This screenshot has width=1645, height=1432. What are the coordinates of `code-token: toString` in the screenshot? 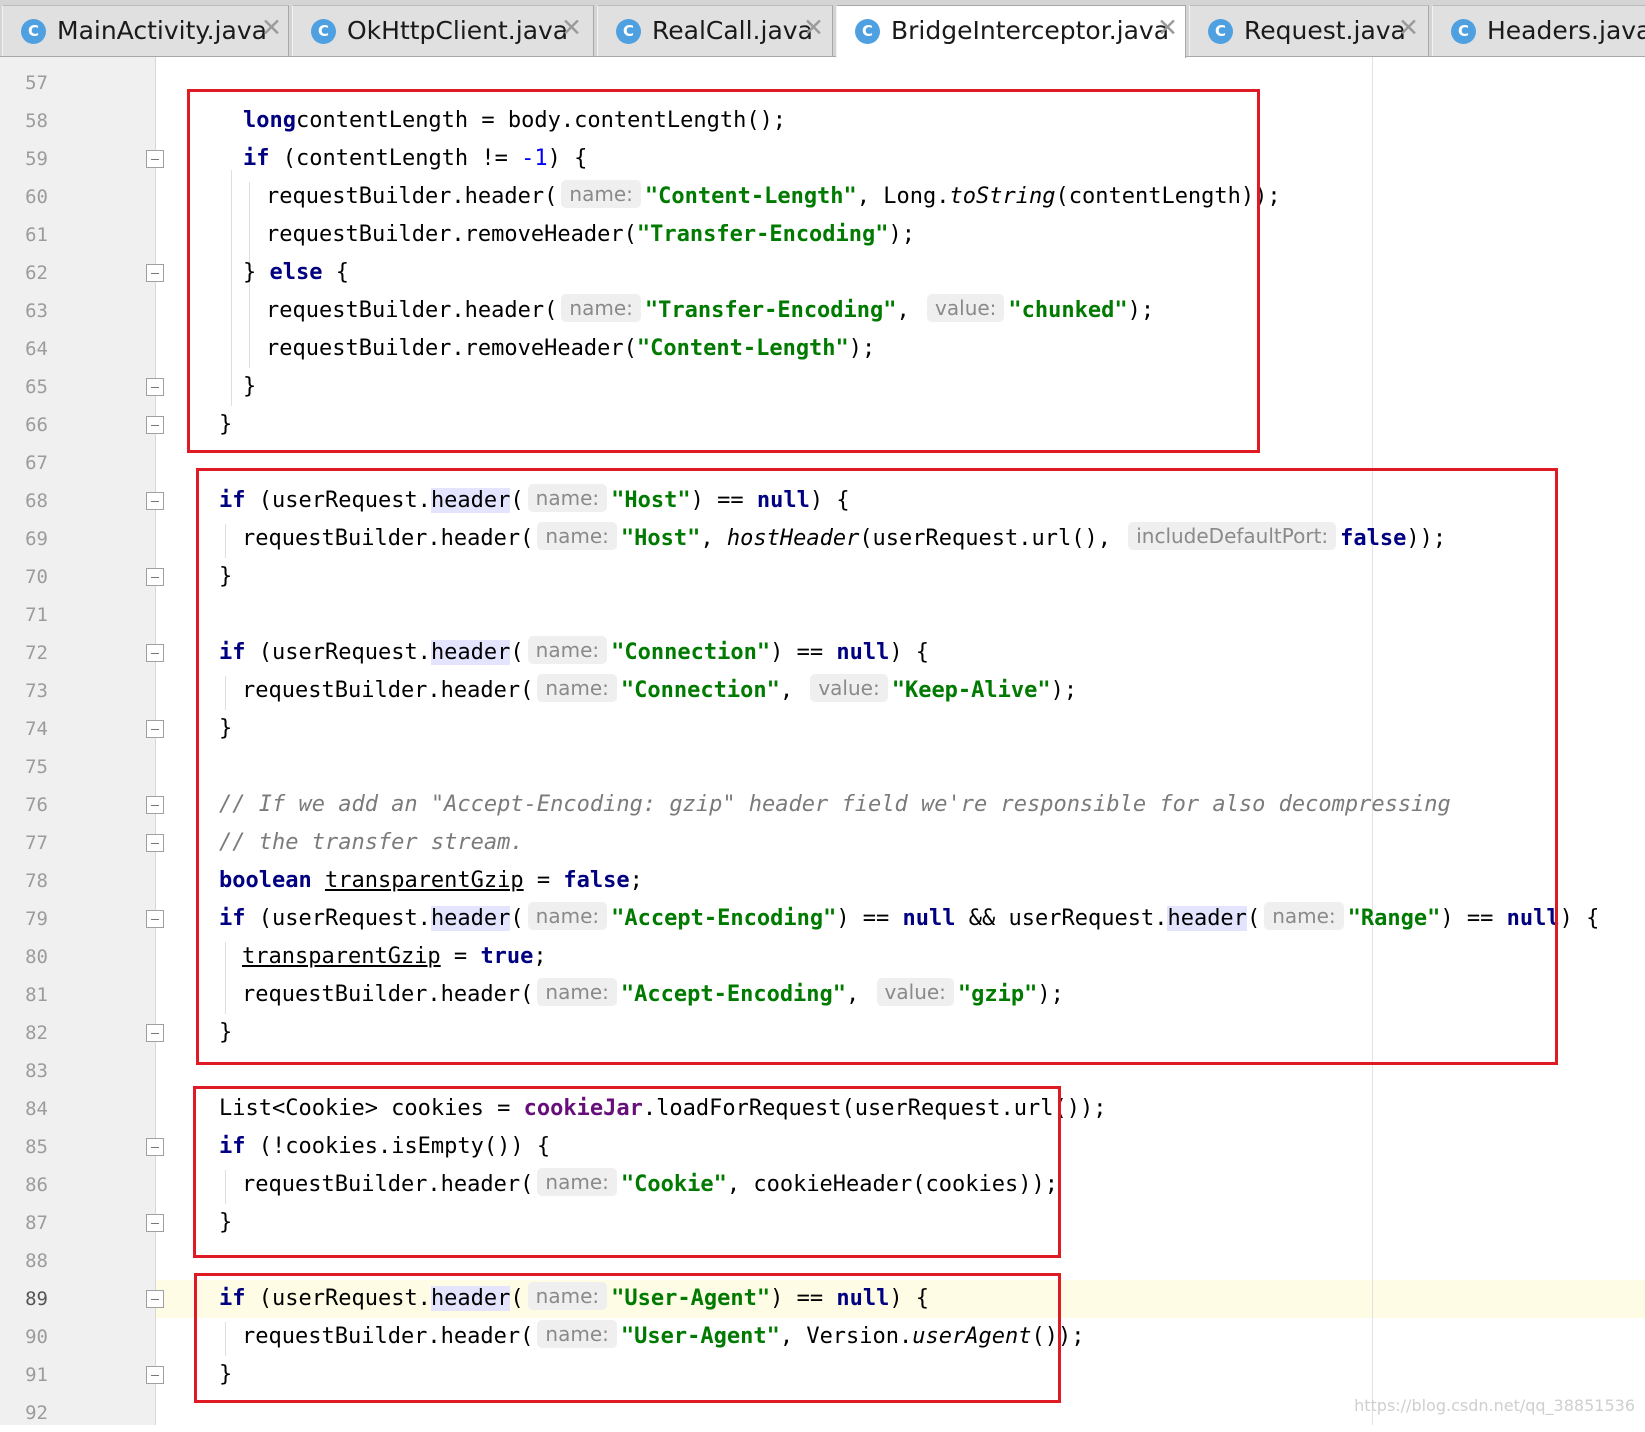 It's located at (1002, 196).